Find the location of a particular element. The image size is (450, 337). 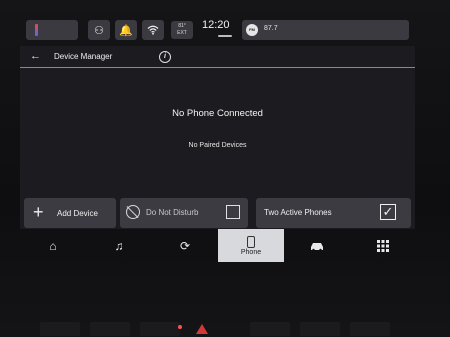

no-phone-connected-message: No Phone Connected is located at coordinates (217, 113).